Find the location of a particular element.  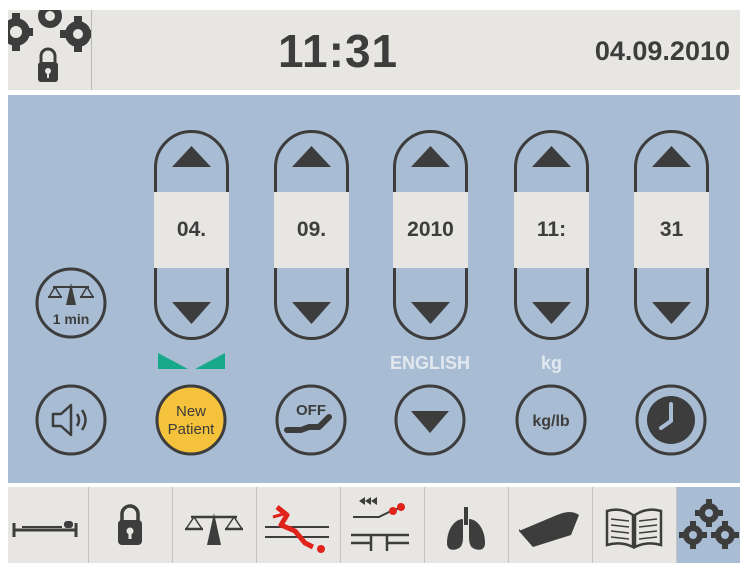

month-up-button is located at coordinates (311, 160).